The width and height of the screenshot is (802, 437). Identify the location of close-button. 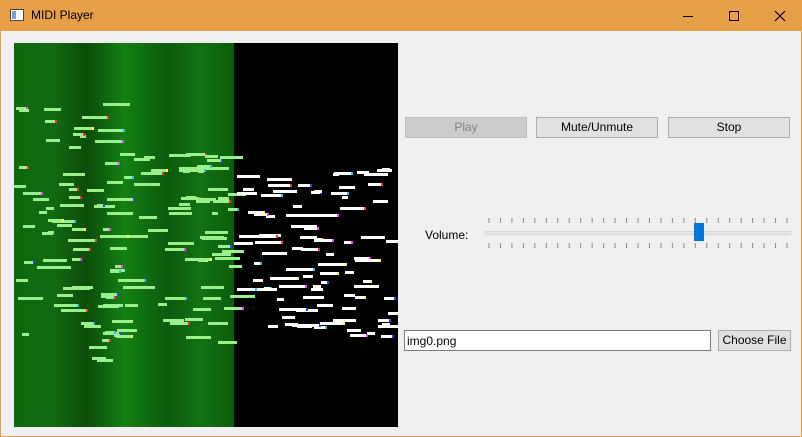
(779, 16).